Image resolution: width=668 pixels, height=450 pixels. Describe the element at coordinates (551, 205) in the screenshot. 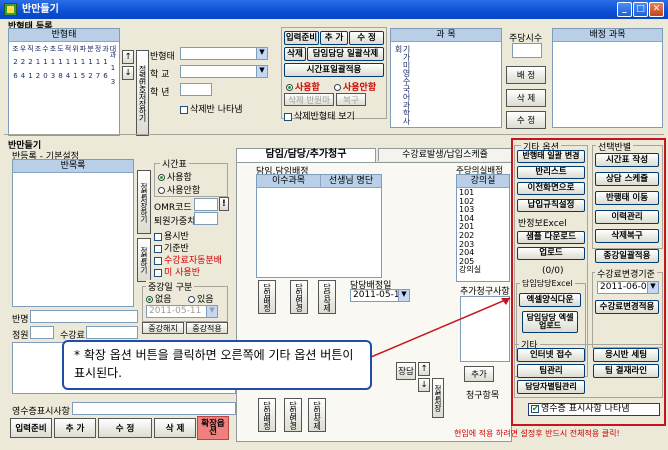

I see `payment-rule-button: 납입규칙설정` at that location.